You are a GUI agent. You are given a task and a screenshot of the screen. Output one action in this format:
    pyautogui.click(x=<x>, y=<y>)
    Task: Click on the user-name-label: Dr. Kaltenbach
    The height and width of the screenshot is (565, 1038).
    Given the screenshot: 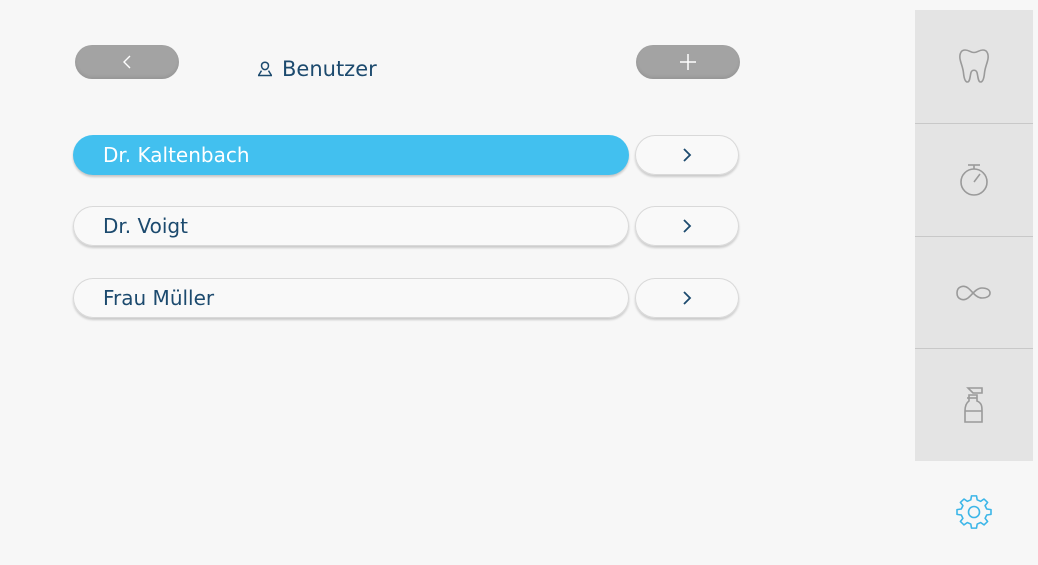 What is the action you would take?
    pyautogui.click(x=176, y=155)
    